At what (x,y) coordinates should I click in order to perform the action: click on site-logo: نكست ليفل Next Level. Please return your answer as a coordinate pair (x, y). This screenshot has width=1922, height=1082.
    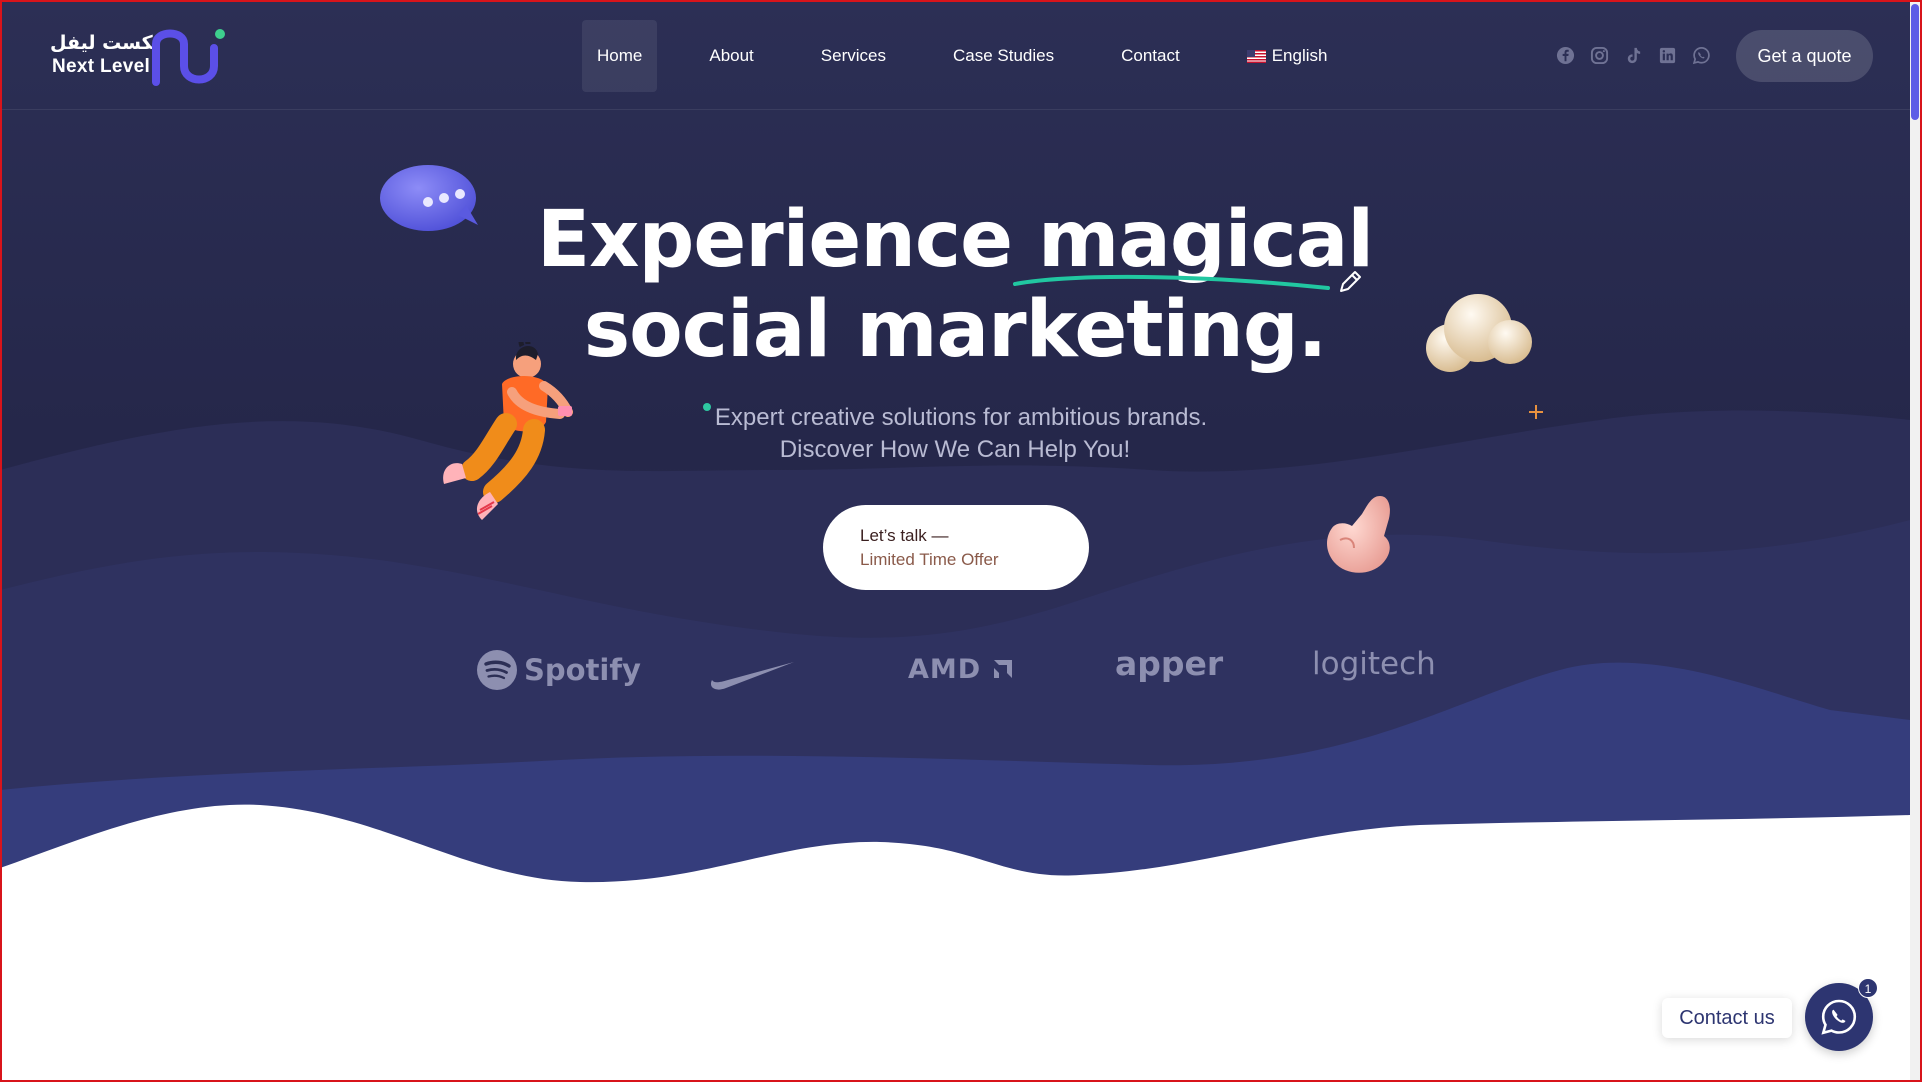
    Looking at the image, I should click on (140, 56).